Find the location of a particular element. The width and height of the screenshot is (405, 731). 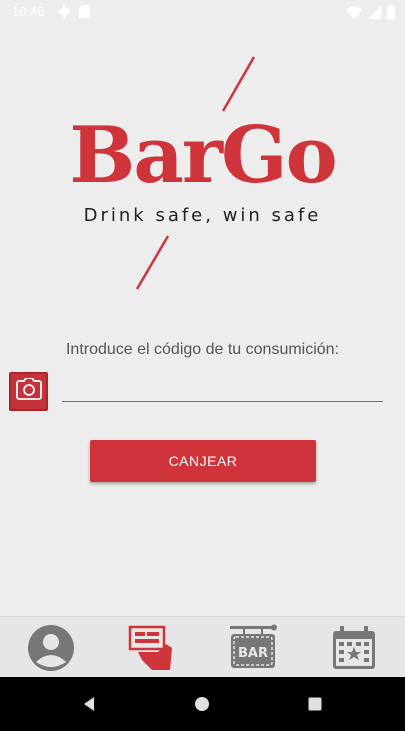

status-time: 10:46 is located at coordinates (28, 11).